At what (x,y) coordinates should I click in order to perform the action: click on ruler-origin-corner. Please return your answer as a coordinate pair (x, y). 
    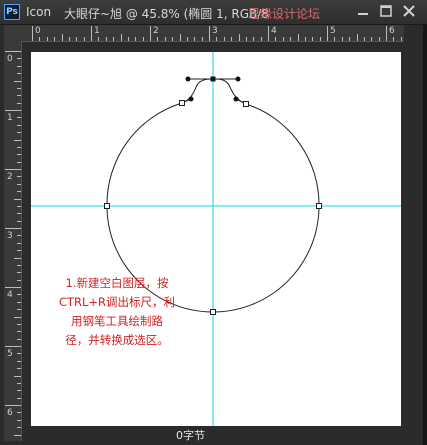
    Looking at the image, I should click on (13, 33).